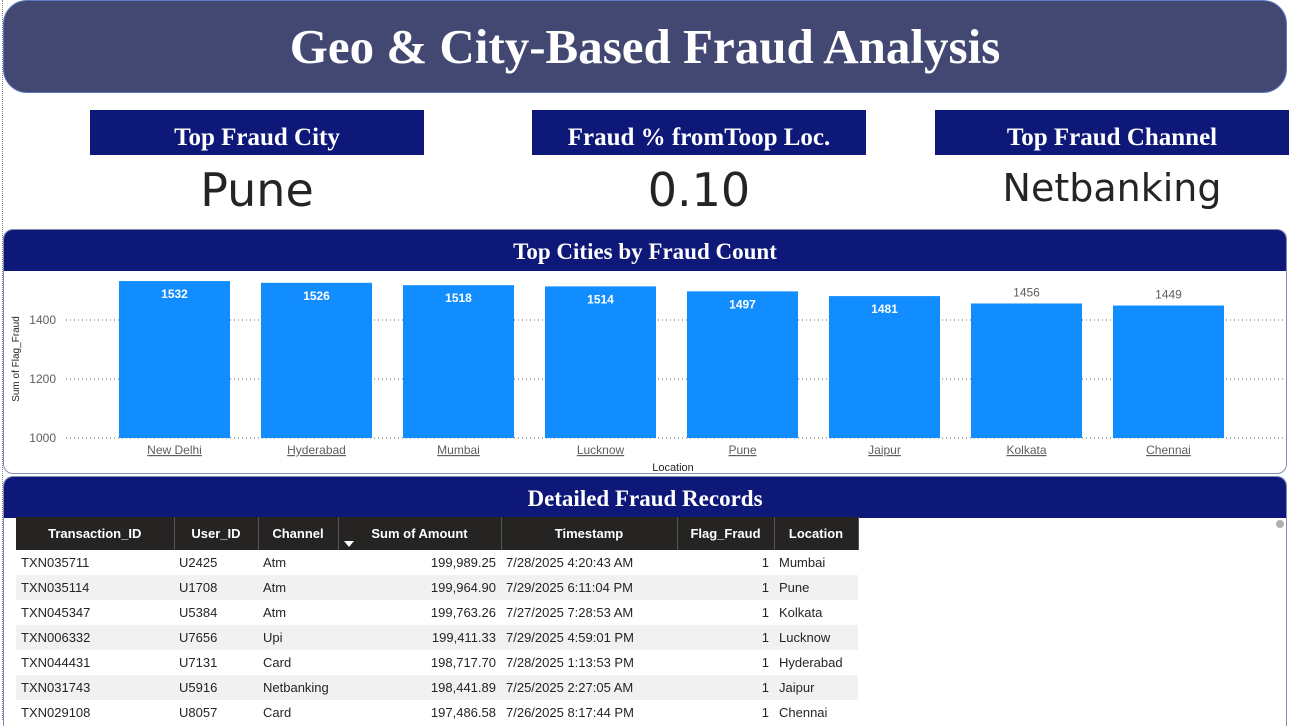  What do you see at coordinates (419, 687) in the screenshot?
I see `table-cell: 198,441.89` at bounding box center [419, 687].